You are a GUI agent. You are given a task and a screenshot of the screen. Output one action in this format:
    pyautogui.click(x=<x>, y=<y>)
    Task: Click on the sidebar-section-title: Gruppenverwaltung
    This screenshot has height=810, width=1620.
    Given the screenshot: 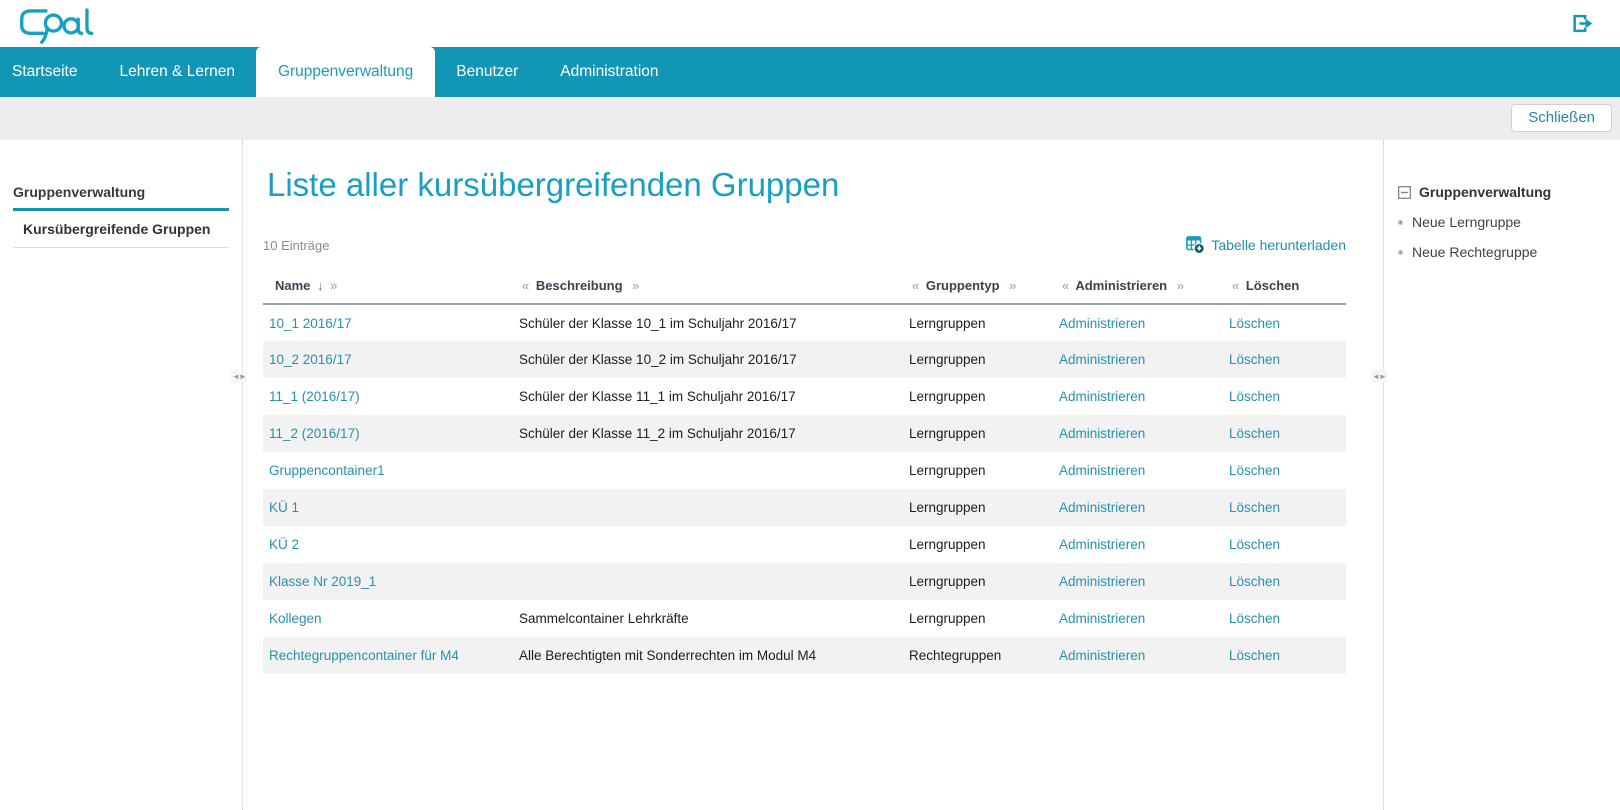 What is the action you would take?
    pyautogui.click(x=121, y=197)
    